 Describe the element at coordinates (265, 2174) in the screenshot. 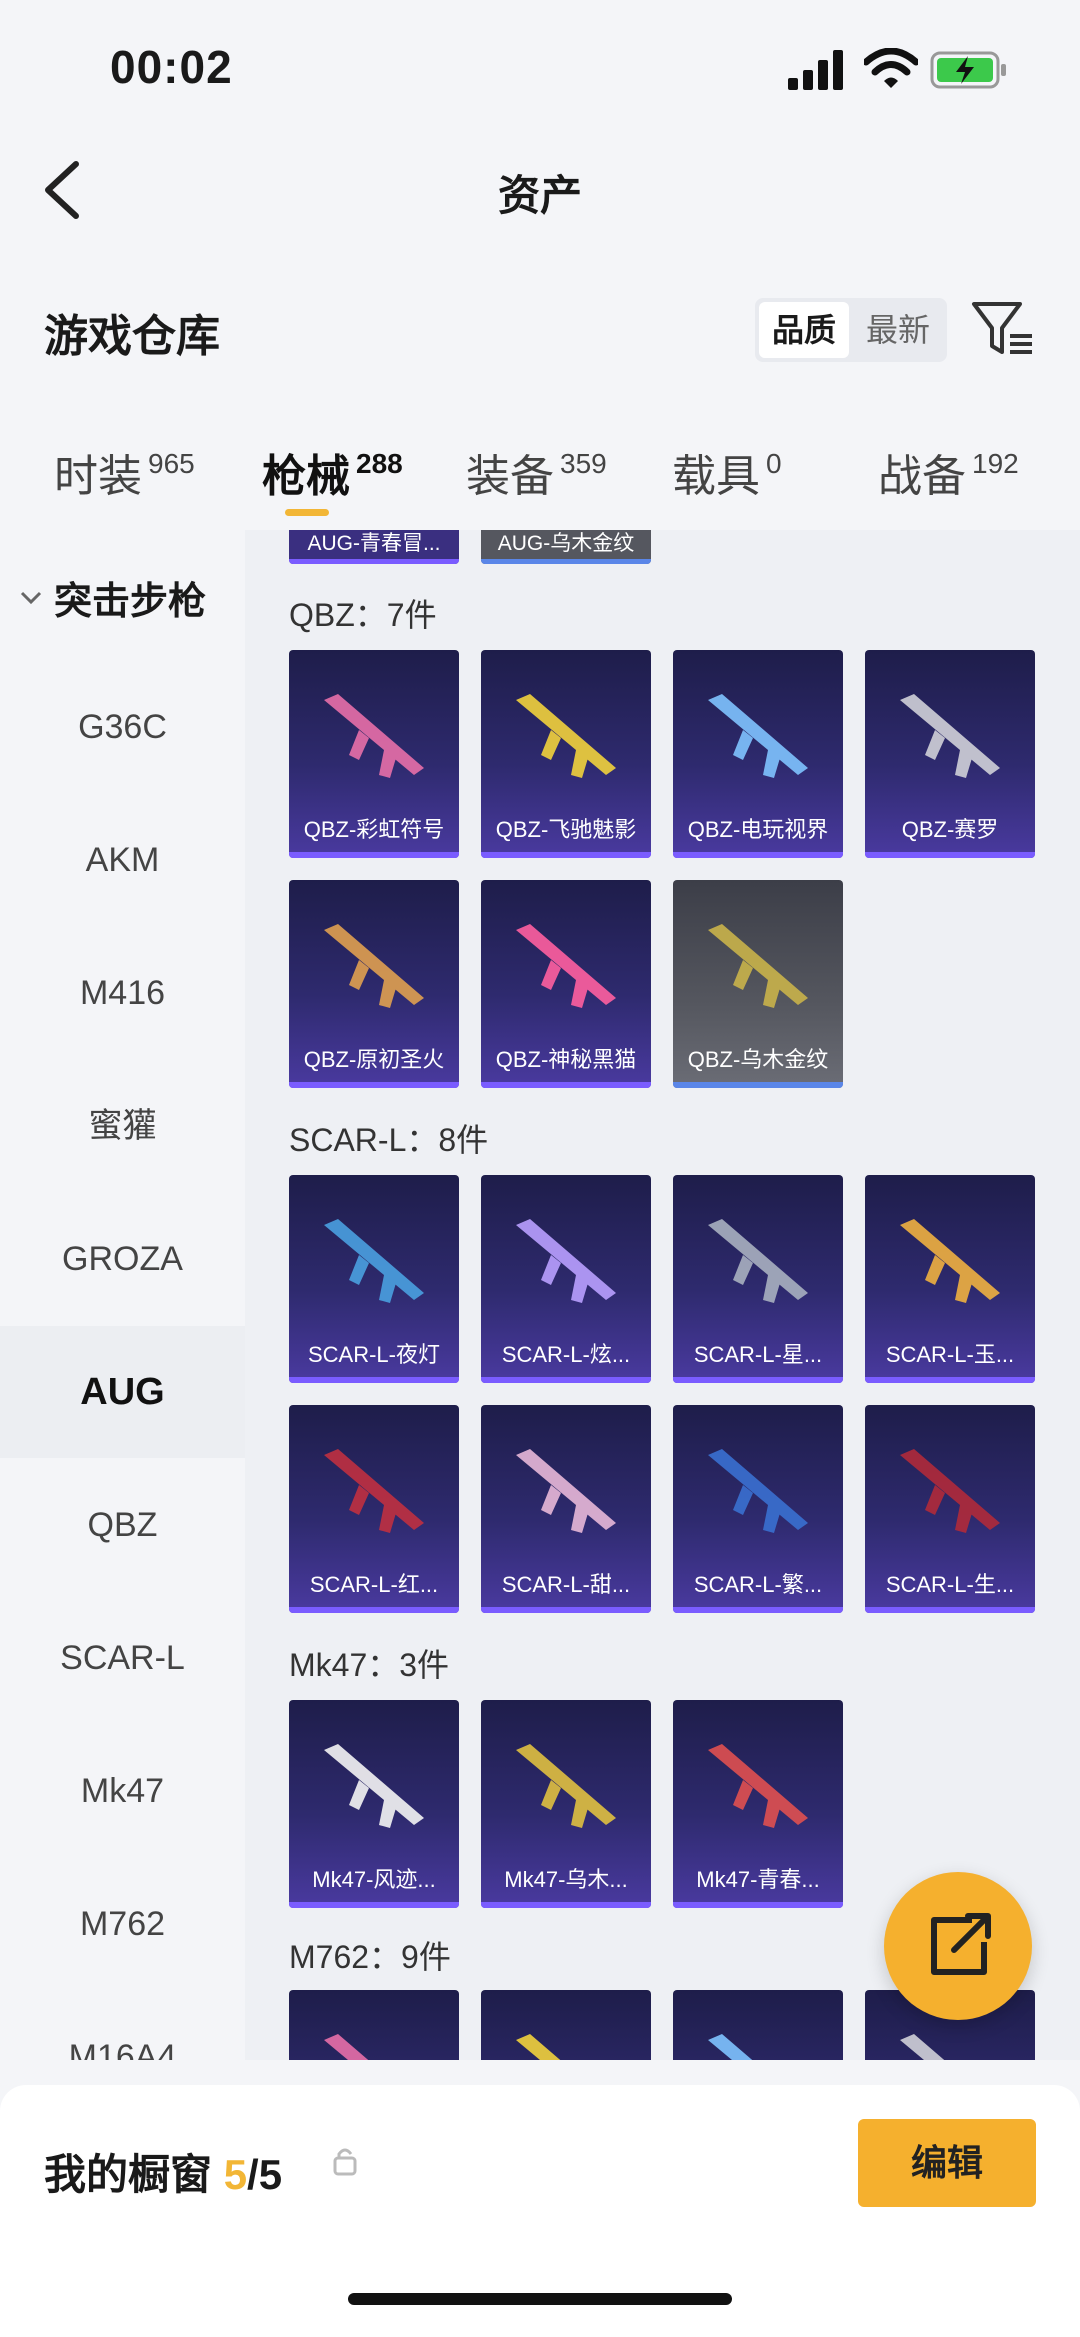

I see `showcase-total: /5` at that location.